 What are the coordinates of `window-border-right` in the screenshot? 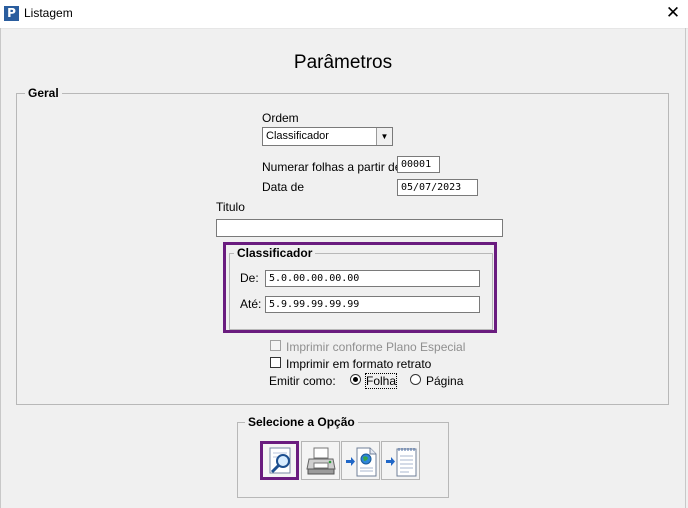 It's located at (685, 268).